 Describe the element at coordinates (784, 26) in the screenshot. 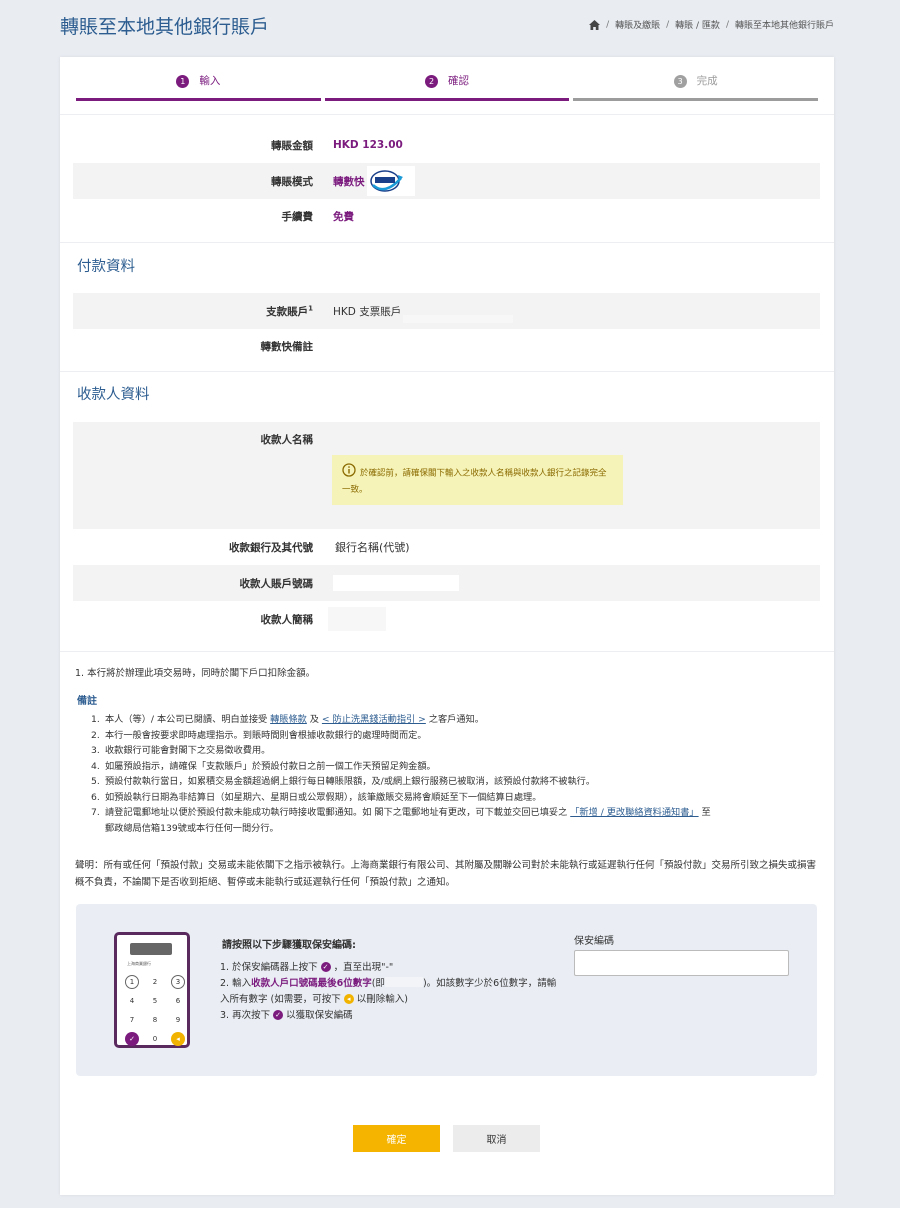

I see `breadcrumb-item-current: 轉賬至本地其他銀行賬戶` at that location.